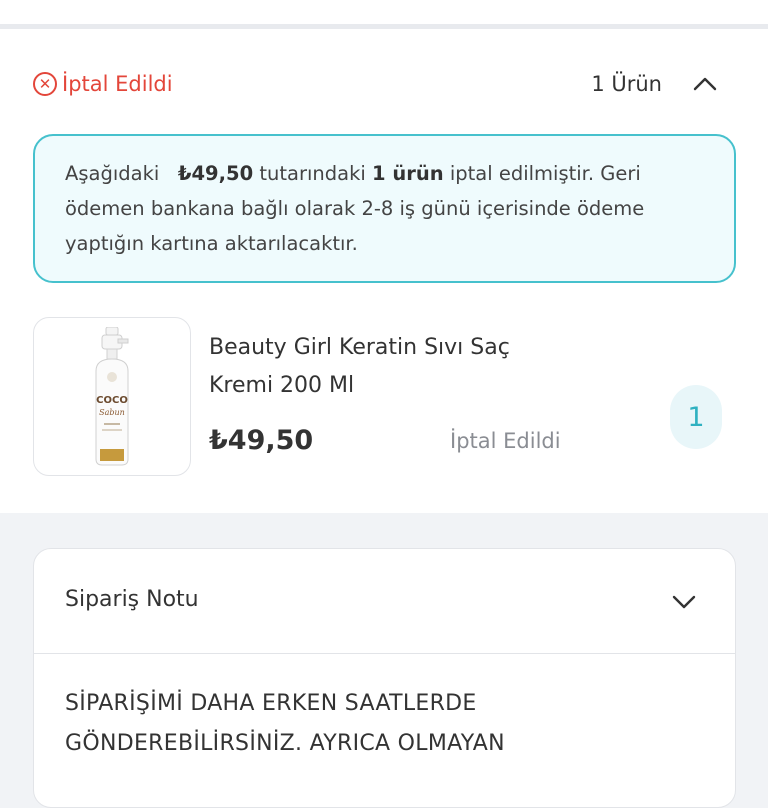 The height and width of the screenshot is (808, 768). What do you see at coordinates (112, 400) in the screenshot?
I see `label-brand: COCO` at bounding box center [112, 400].